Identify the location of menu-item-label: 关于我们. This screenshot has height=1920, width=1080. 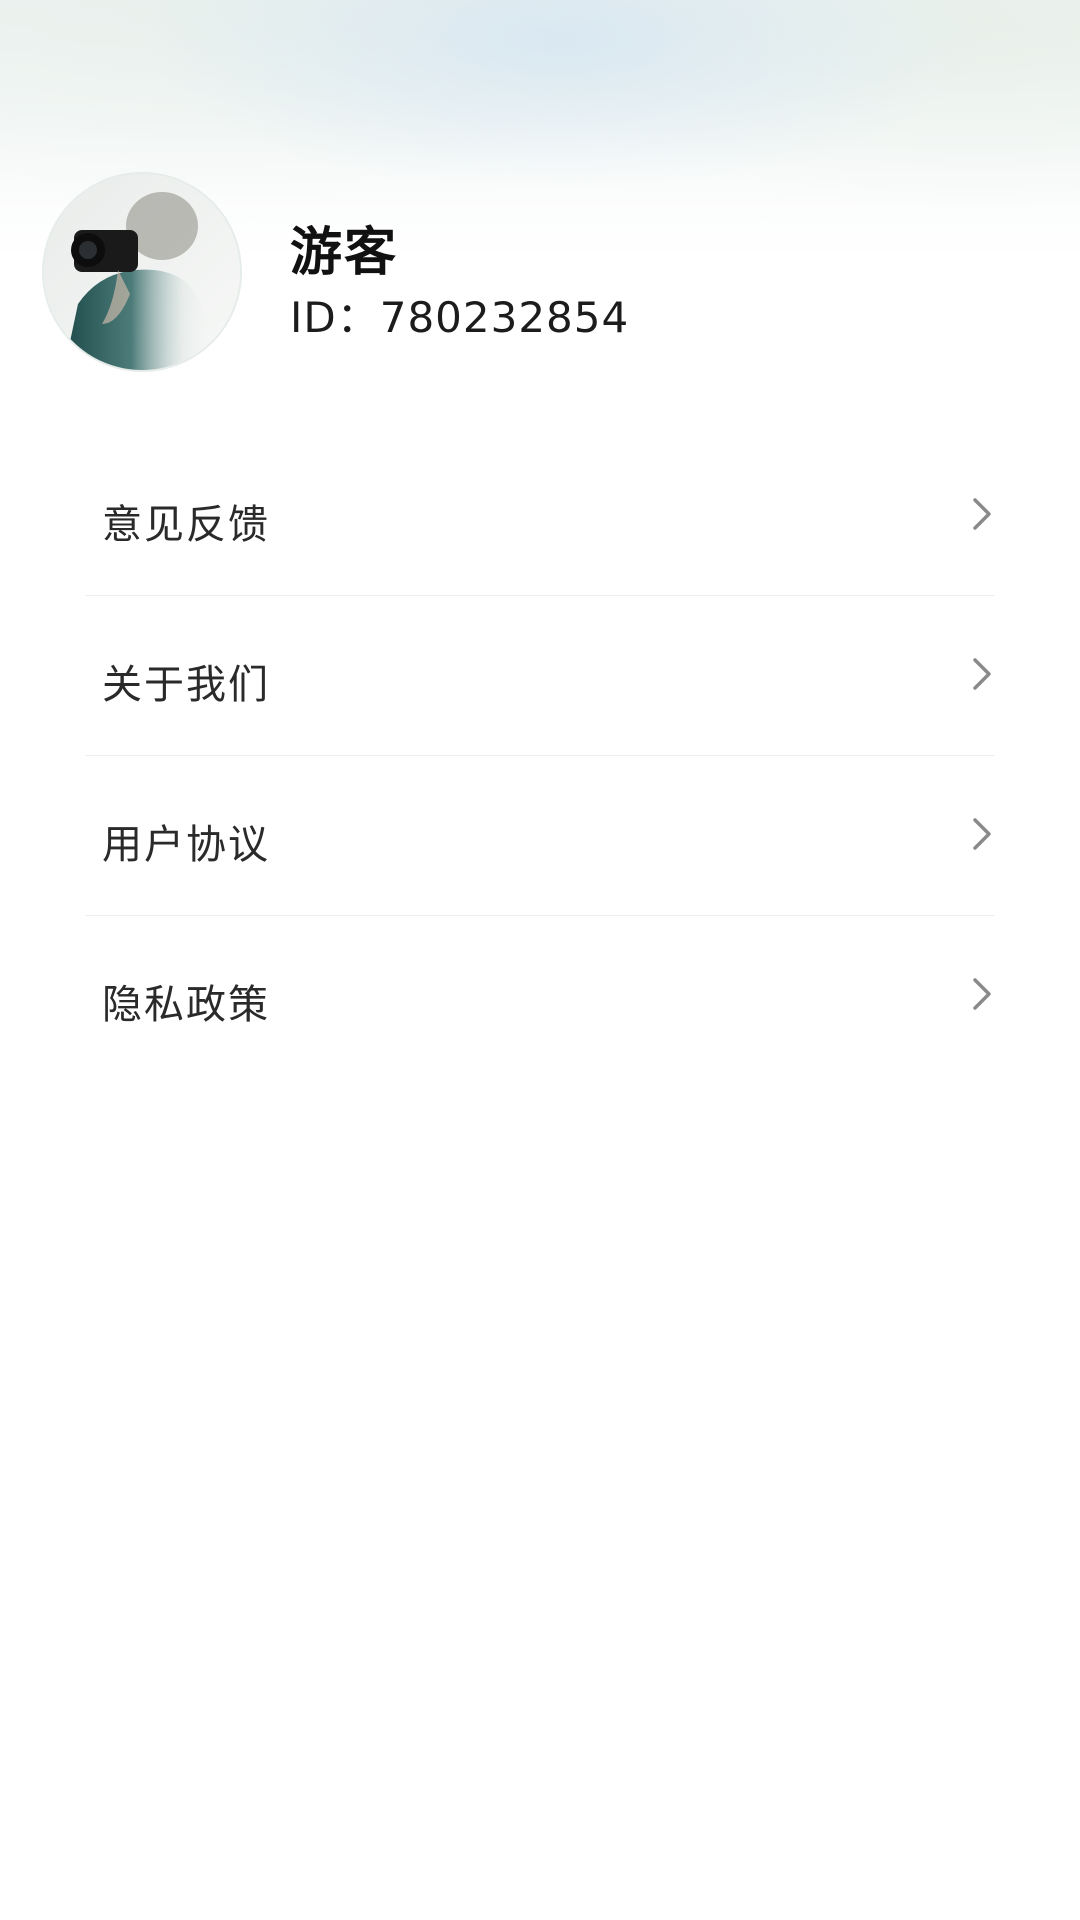
(186, 685).